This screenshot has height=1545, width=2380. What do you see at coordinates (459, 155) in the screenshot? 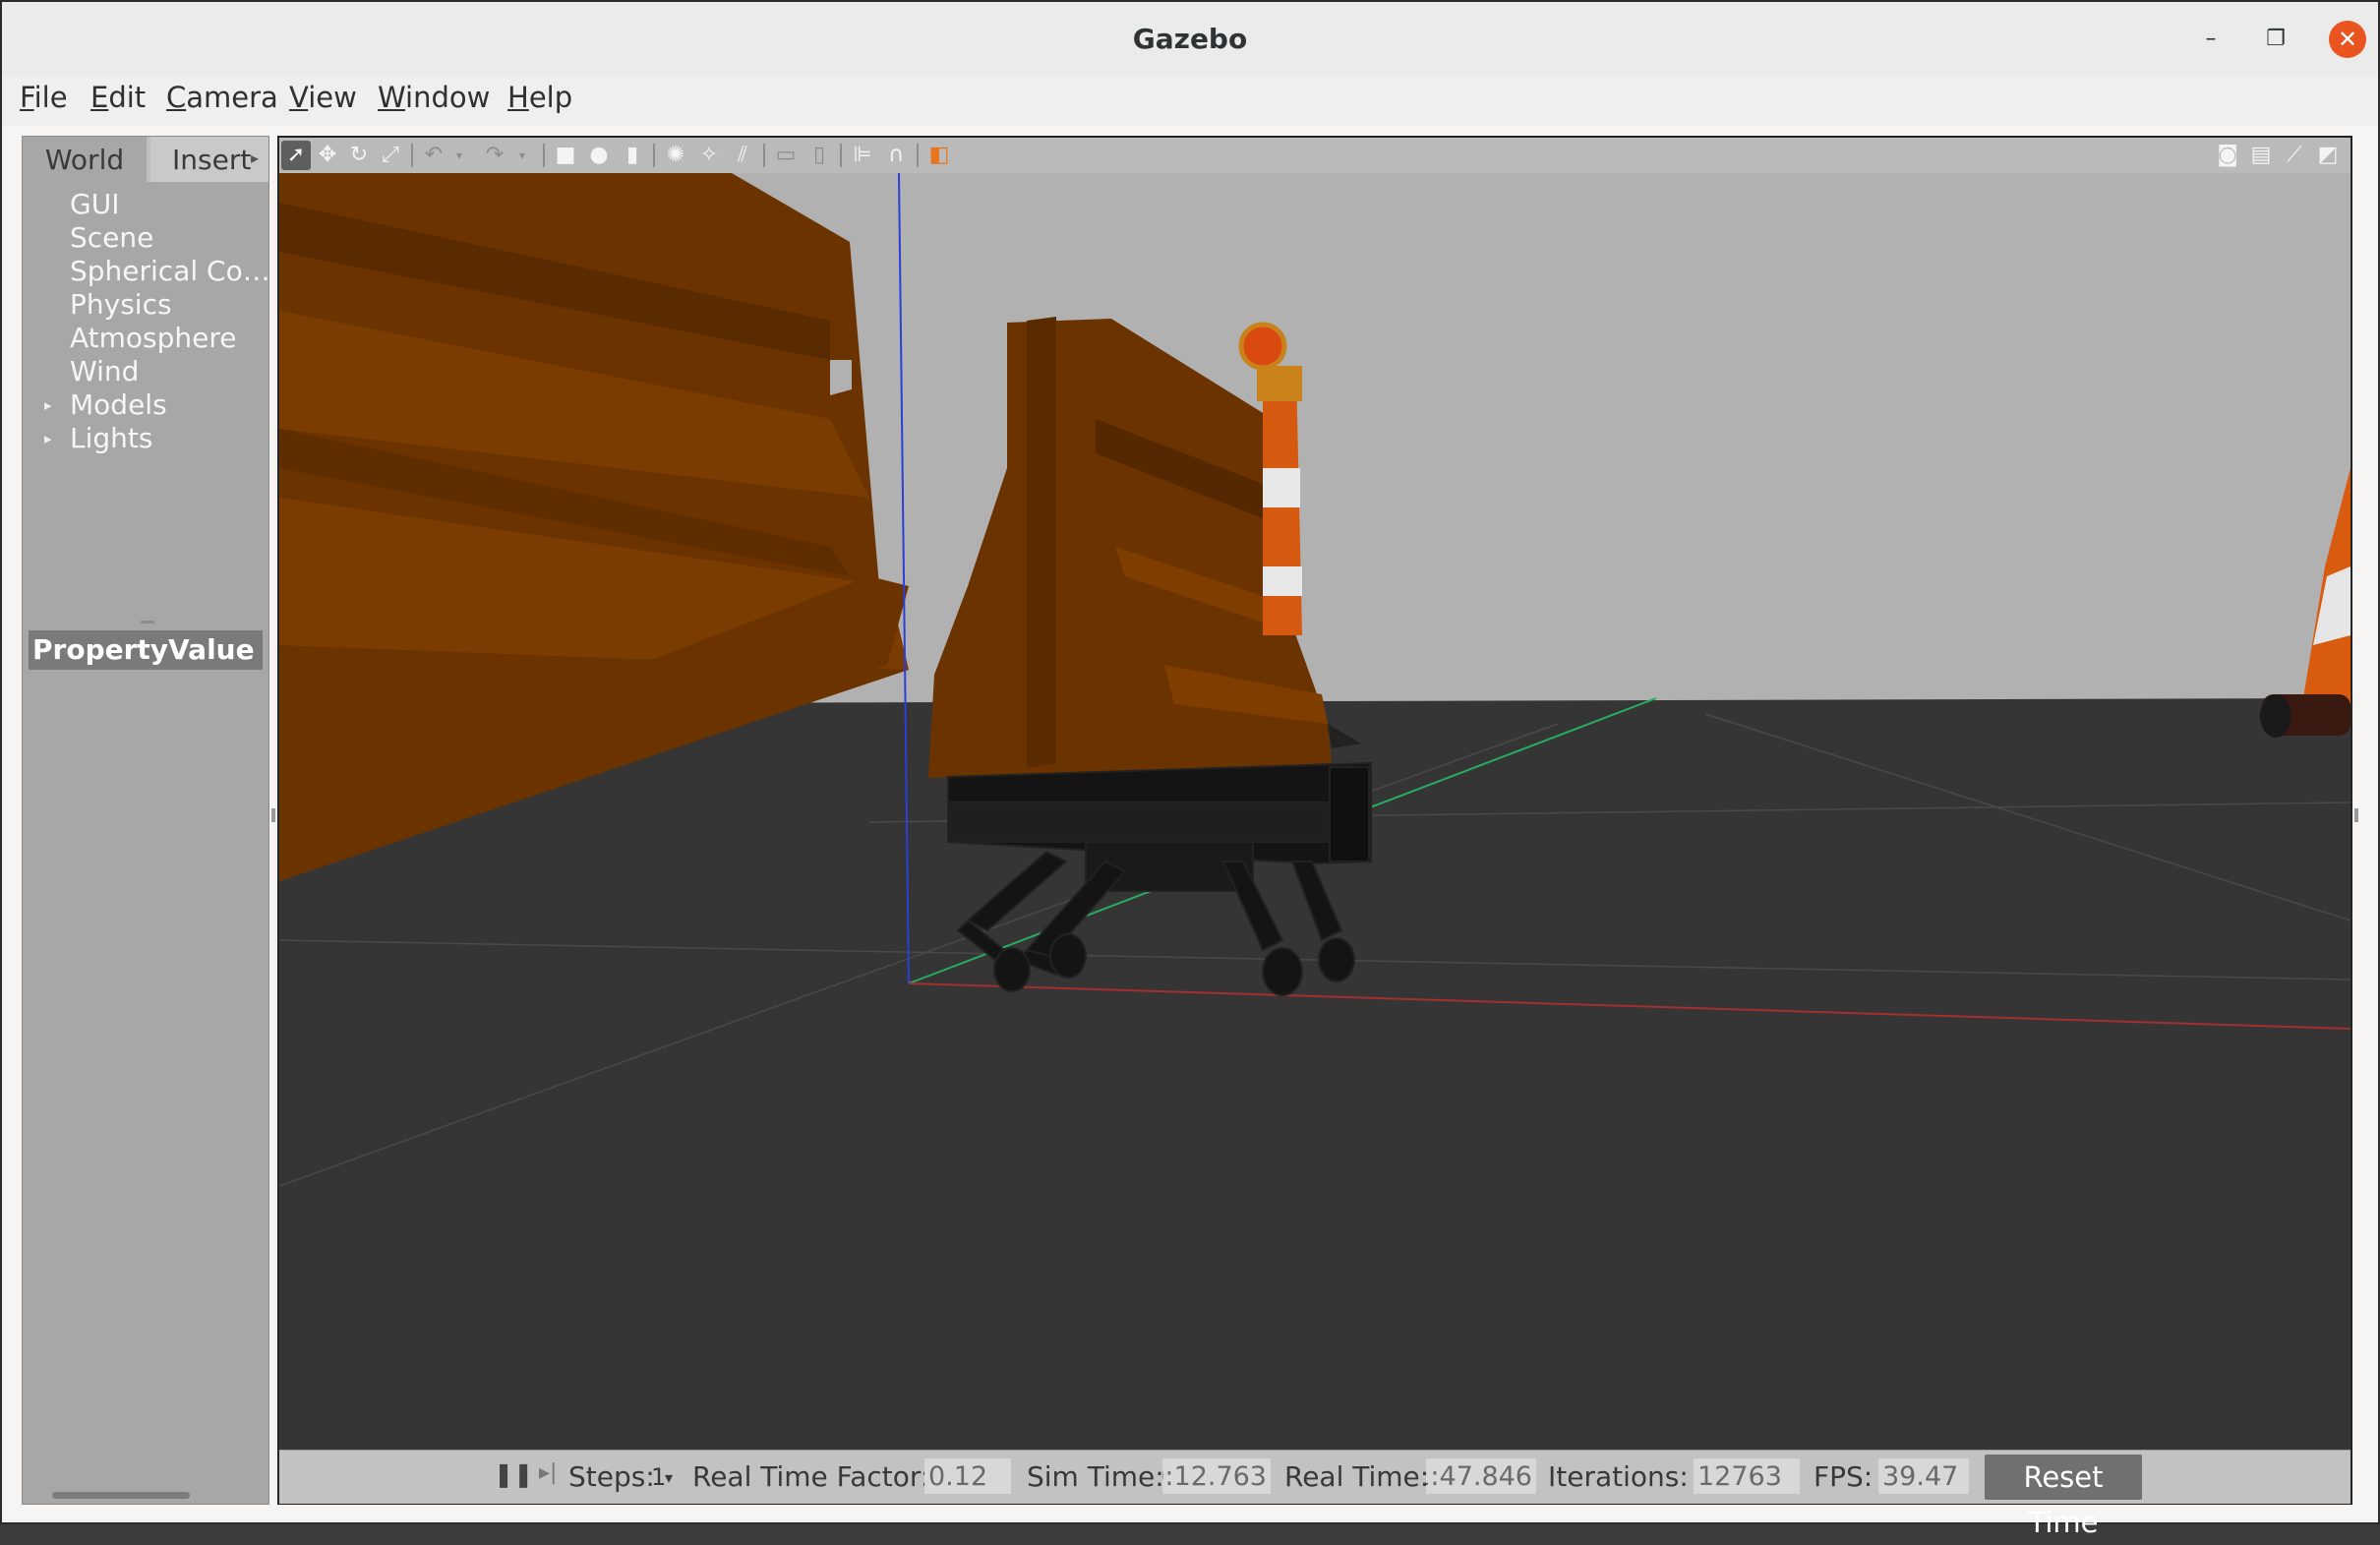
I see `undo-dropdown-icon: ▾` at bounding box center [459, 155].